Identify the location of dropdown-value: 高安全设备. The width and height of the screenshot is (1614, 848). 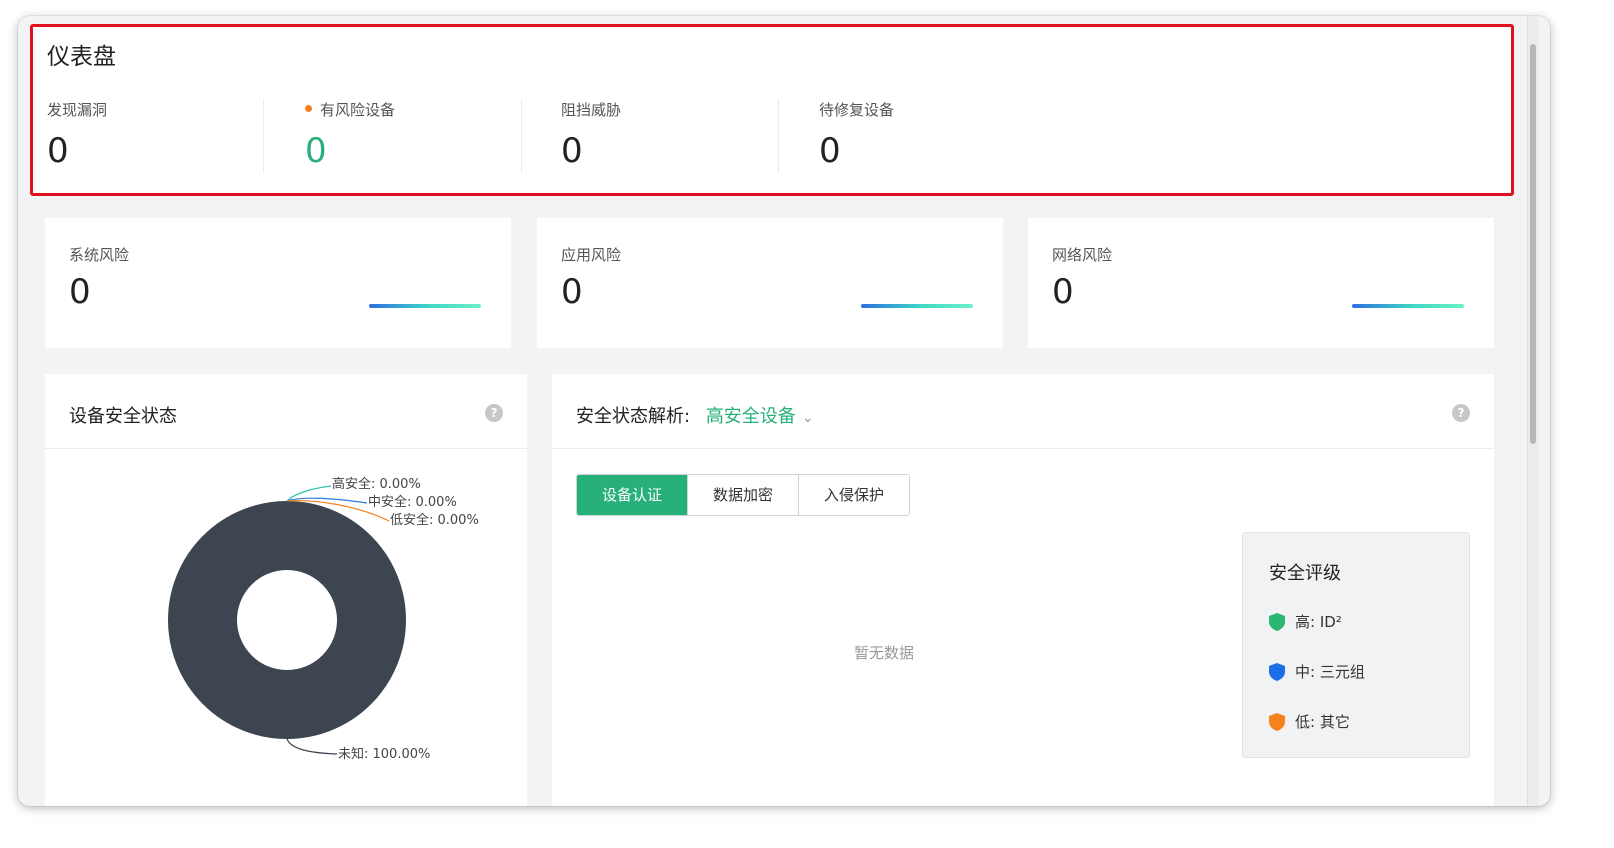
(750, 416).